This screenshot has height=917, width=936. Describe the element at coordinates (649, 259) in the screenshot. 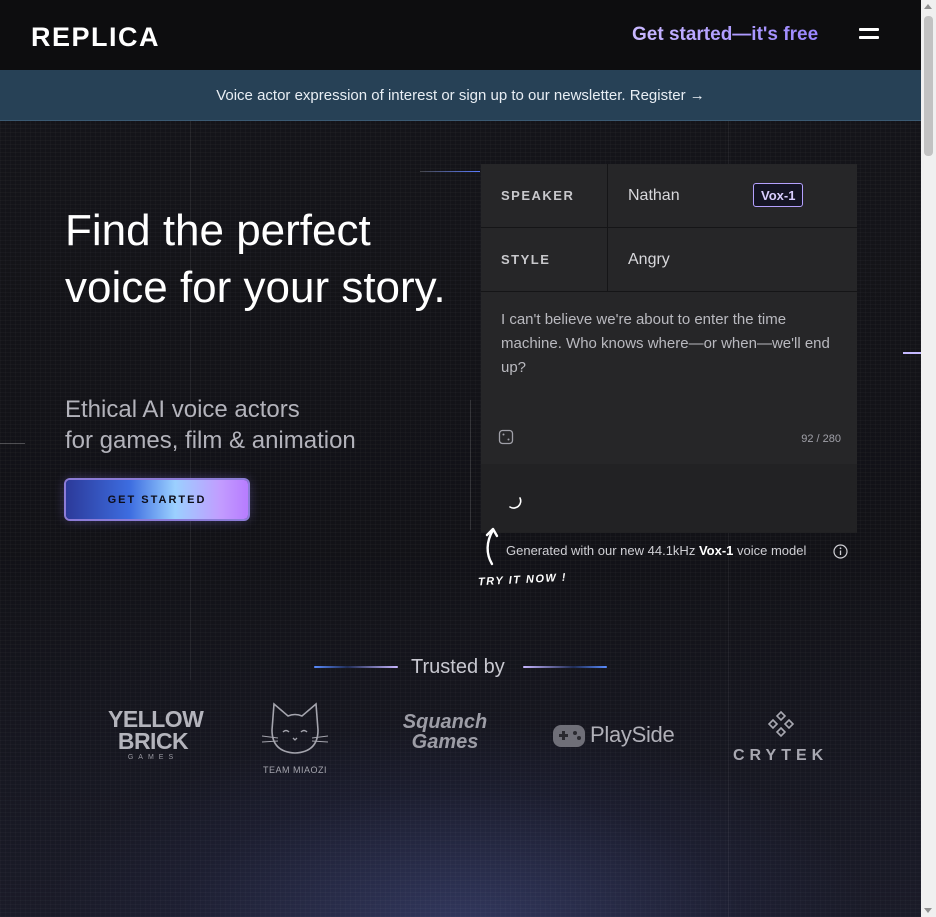

I see `style-value: Angry` at that location.